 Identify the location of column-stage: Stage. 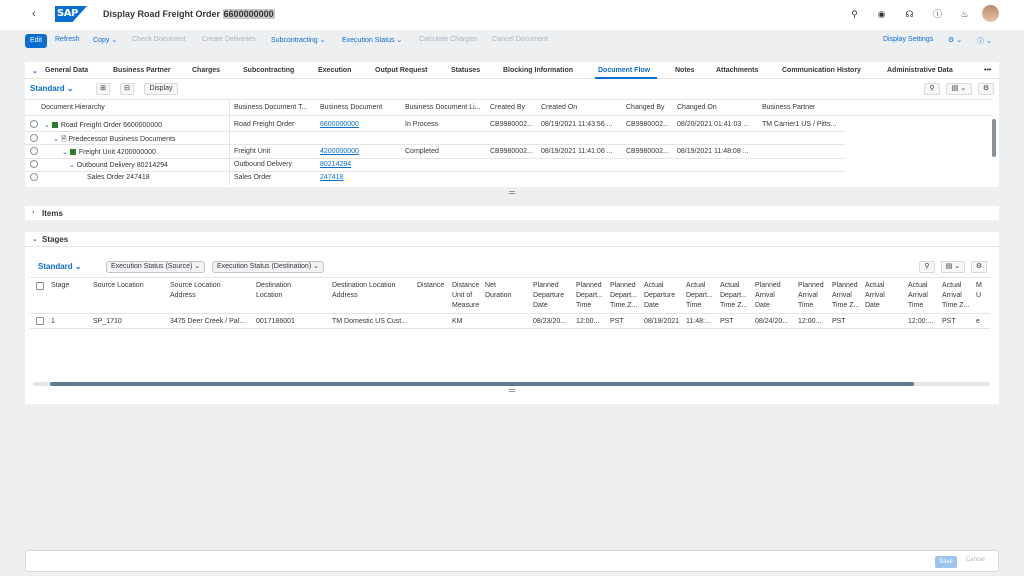
(60, 285).